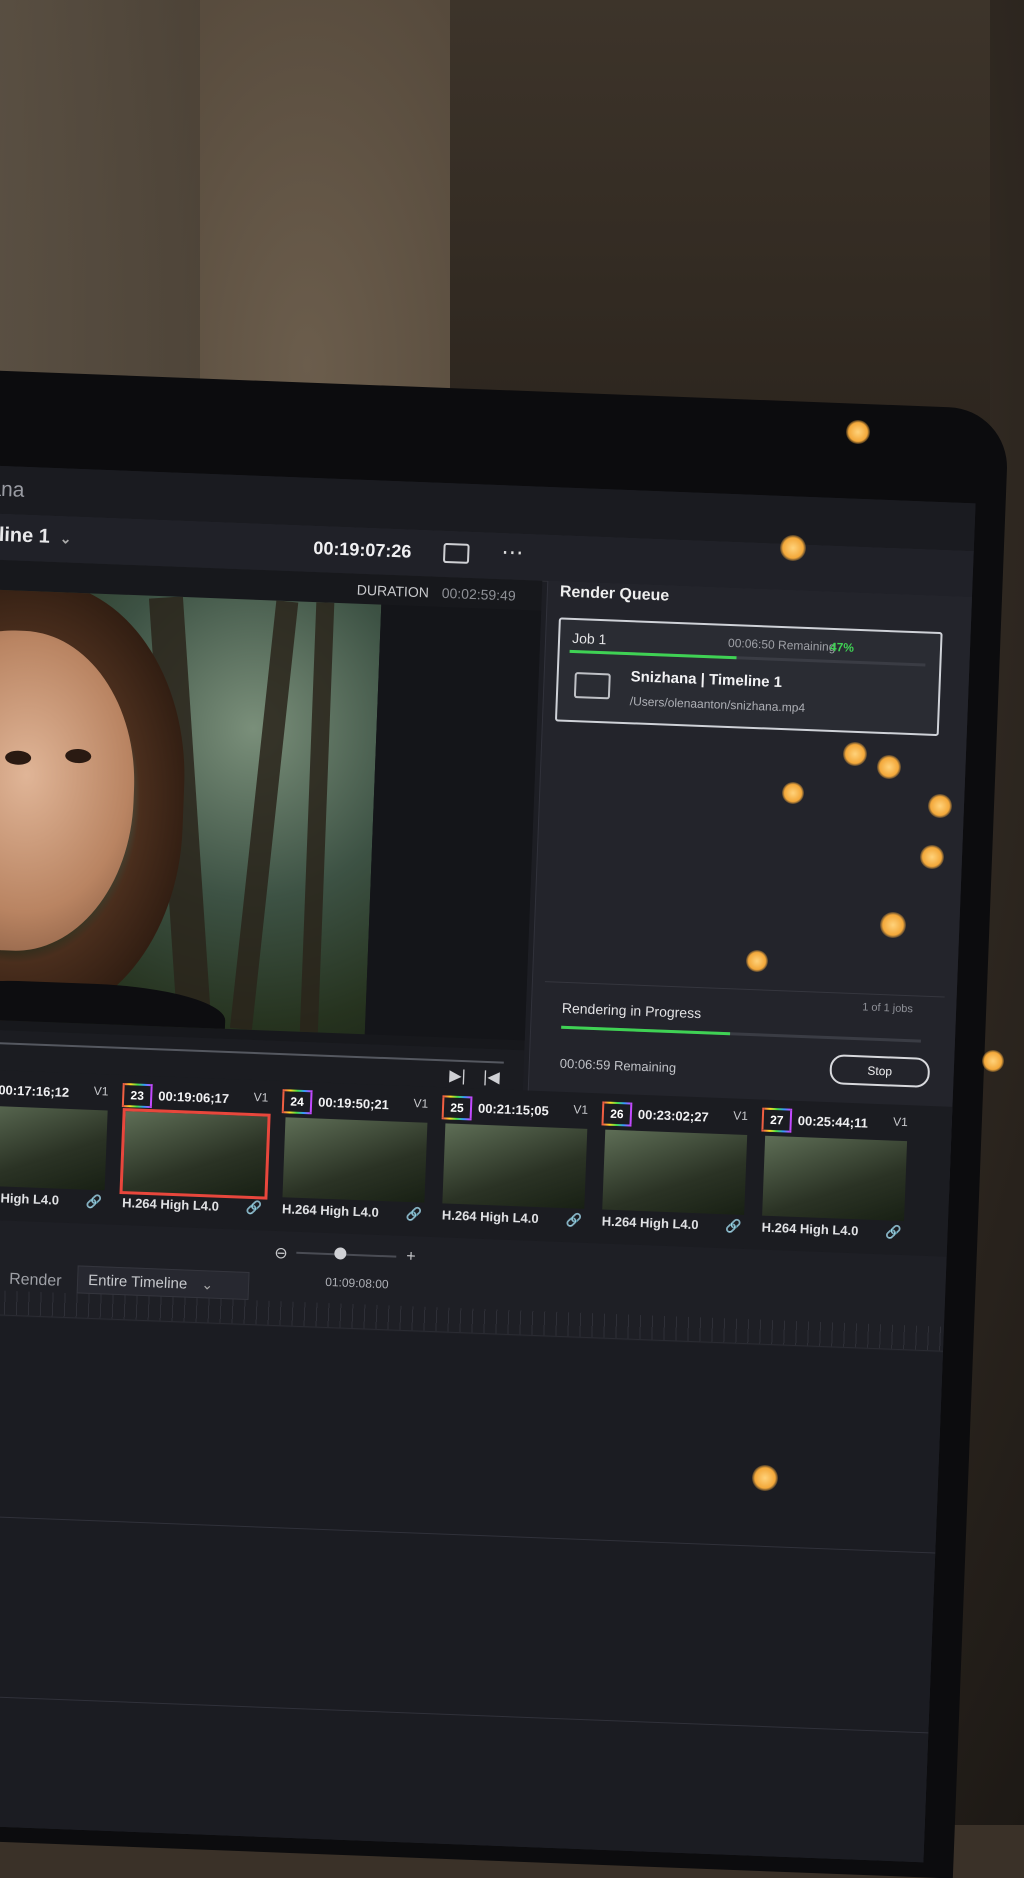 Image resolution: width=1024 pixels, height=1878 pixels. I want to click on clip-number: 24, so click(297, 1102).